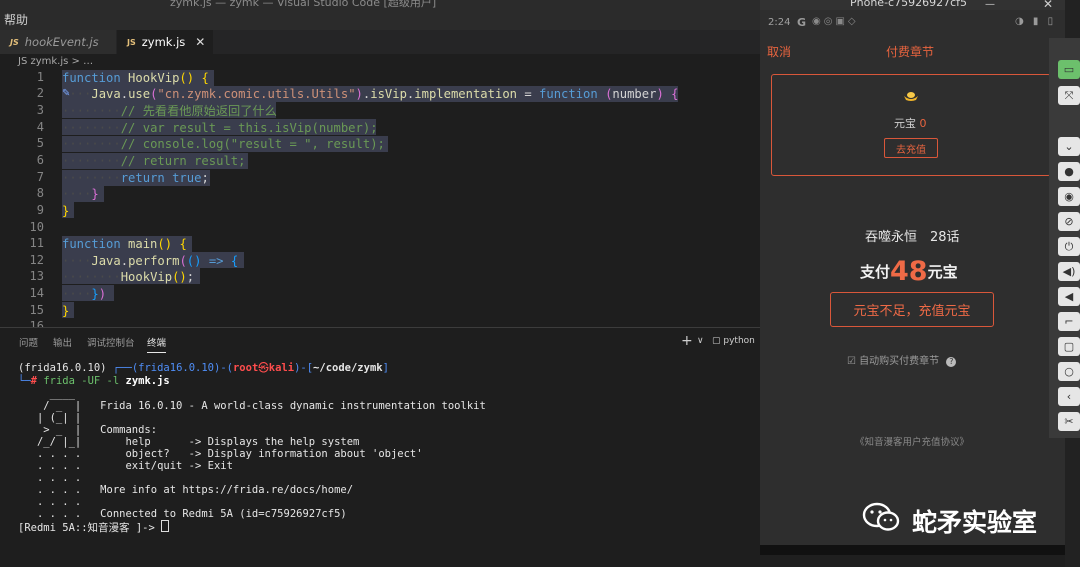 This screenshot has width=1080, height=567. What do you see at coordinates (154, 161) in the screenshot?
I see `code-line-6: ········// return result;` at bounding box center [154, 161].